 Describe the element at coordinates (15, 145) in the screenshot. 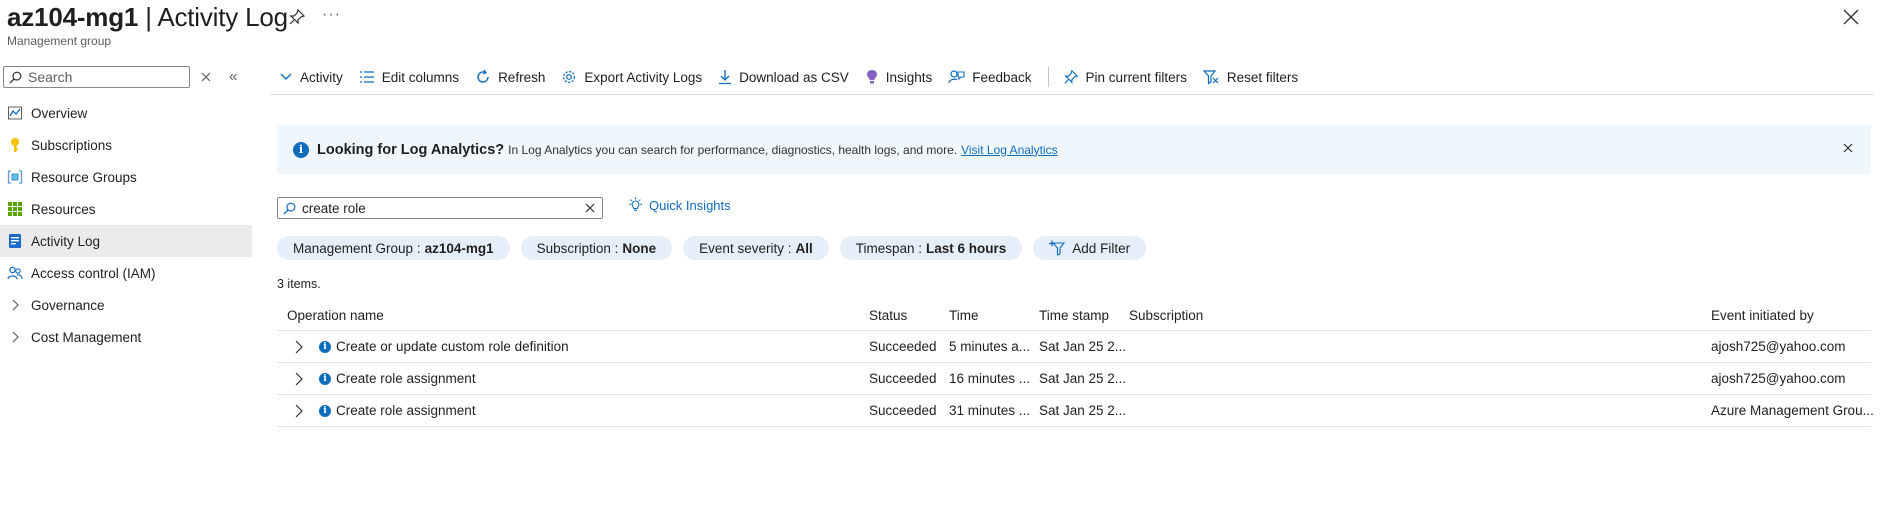

I see `key-icon` at that location.